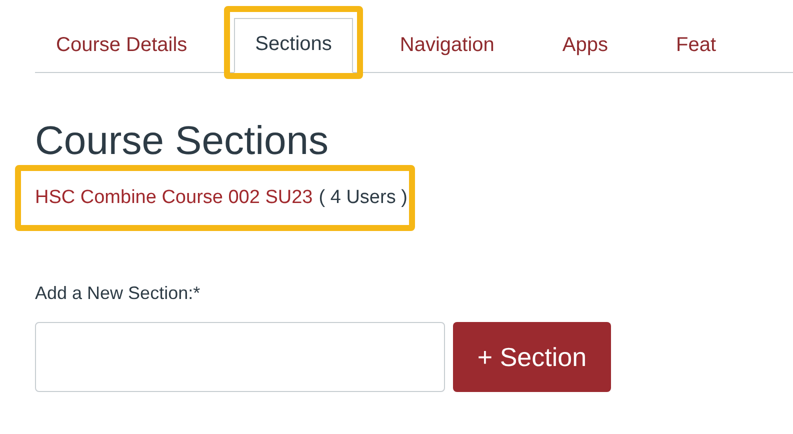 The height and width of the screenshot is (434, 793). What do you see at coordinates (174, 198) in the screenshot?
I see `section-link: HSC Combine Course 002 SU23` at bounding box center [174, 198].